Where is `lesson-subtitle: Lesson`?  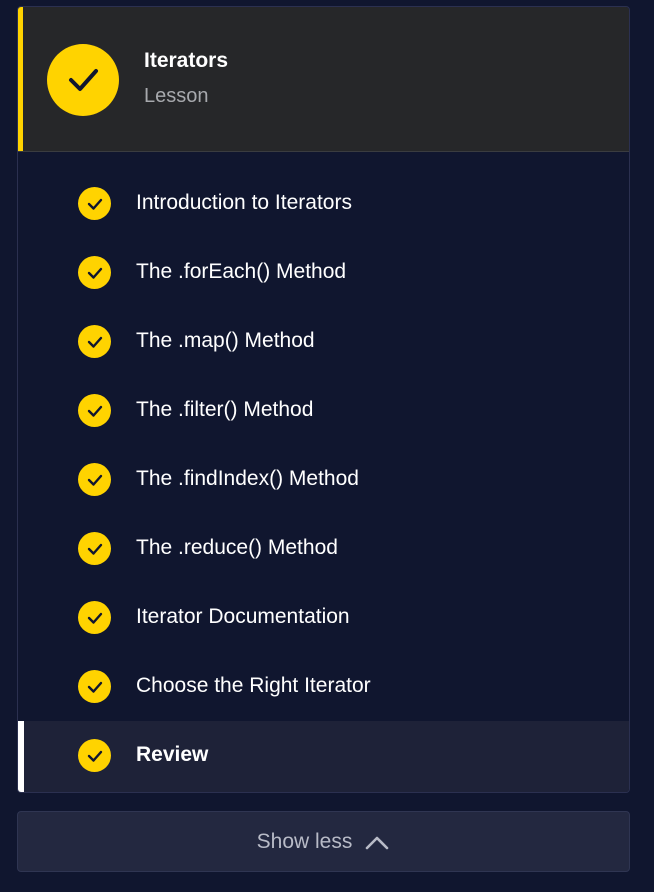 lesson-subtitle: Lesson is located at coordinates (176, 96).